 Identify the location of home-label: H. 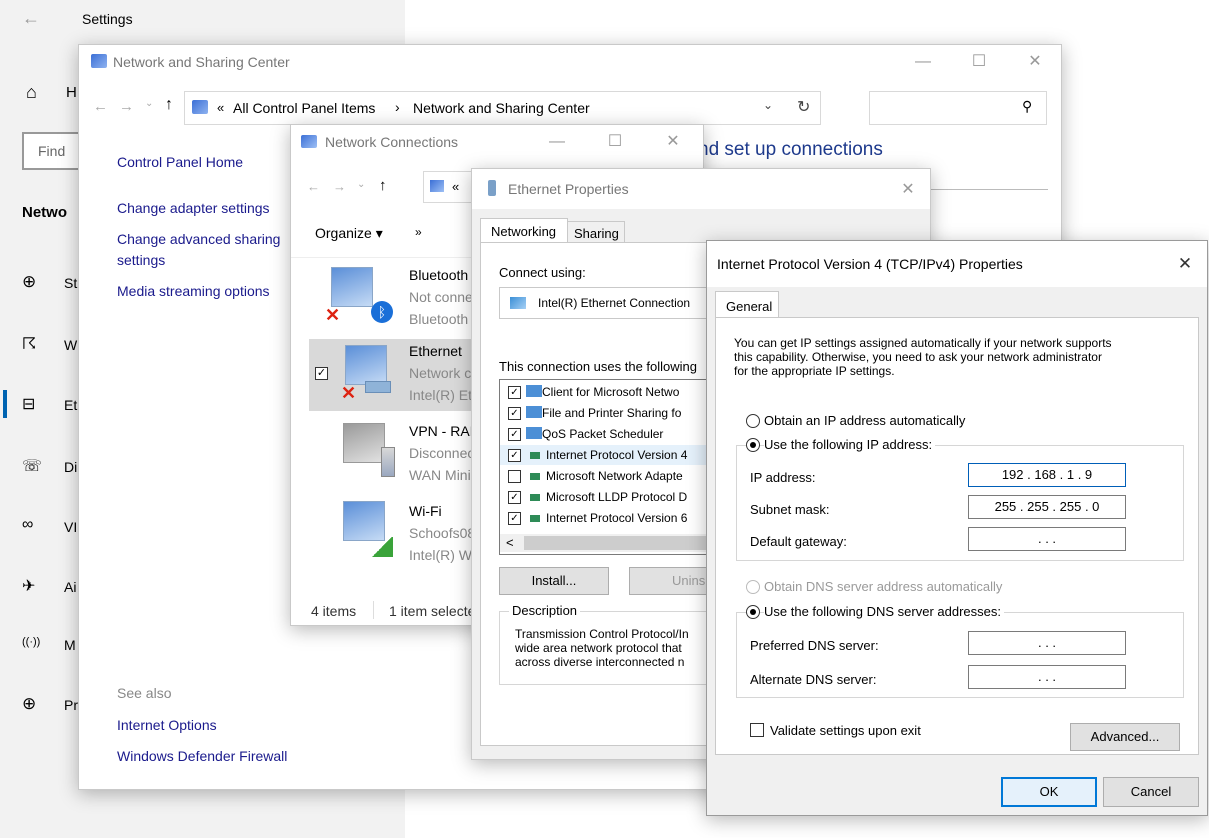
(71, 92).